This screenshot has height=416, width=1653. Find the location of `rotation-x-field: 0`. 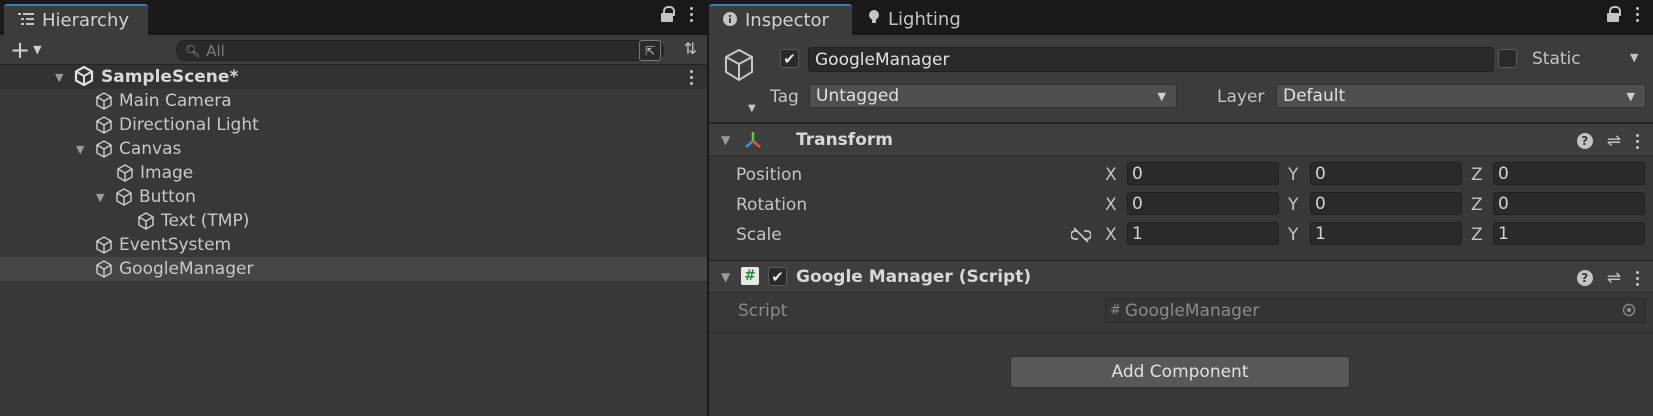

rotation-x-field: 0 is located at coordinates (1203, 203).